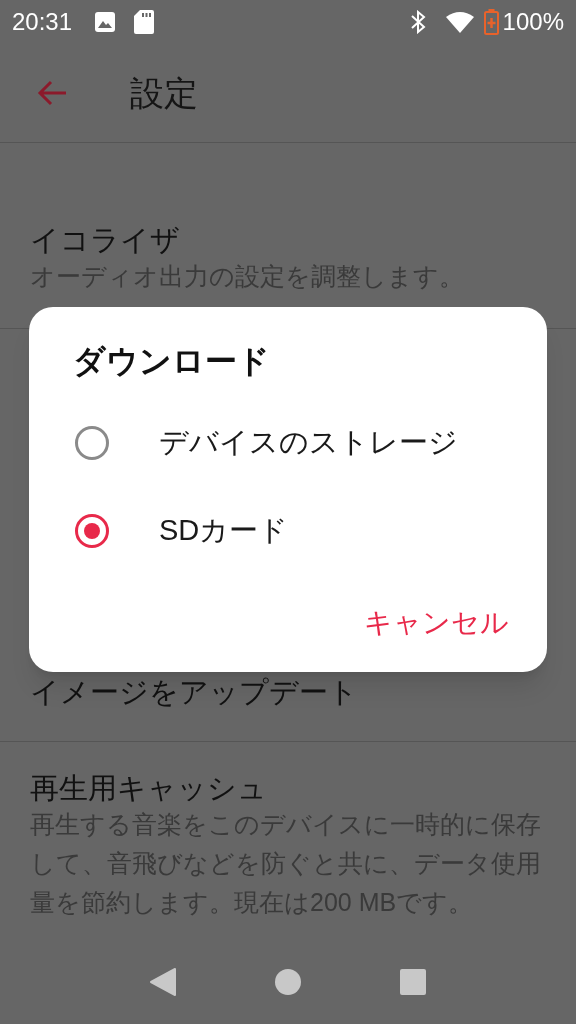  What do you see at coordinates (164, 93) in the screenshot?
I see `screen-title: 設定` at bounding box center [164, 93].